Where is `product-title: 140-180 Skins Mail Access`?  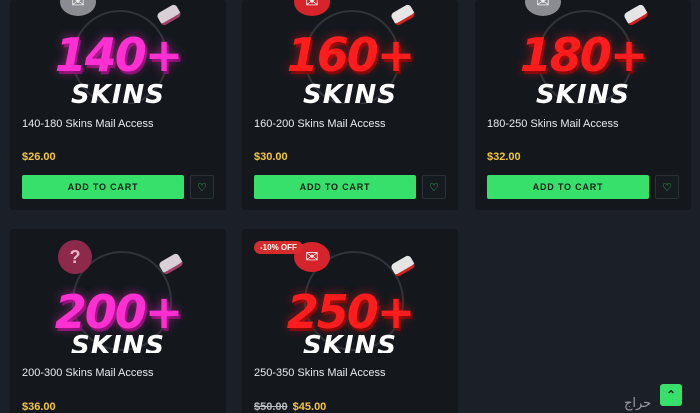
product-title: 140-180 Skins Mail Access is located at coordinates (87, 124).